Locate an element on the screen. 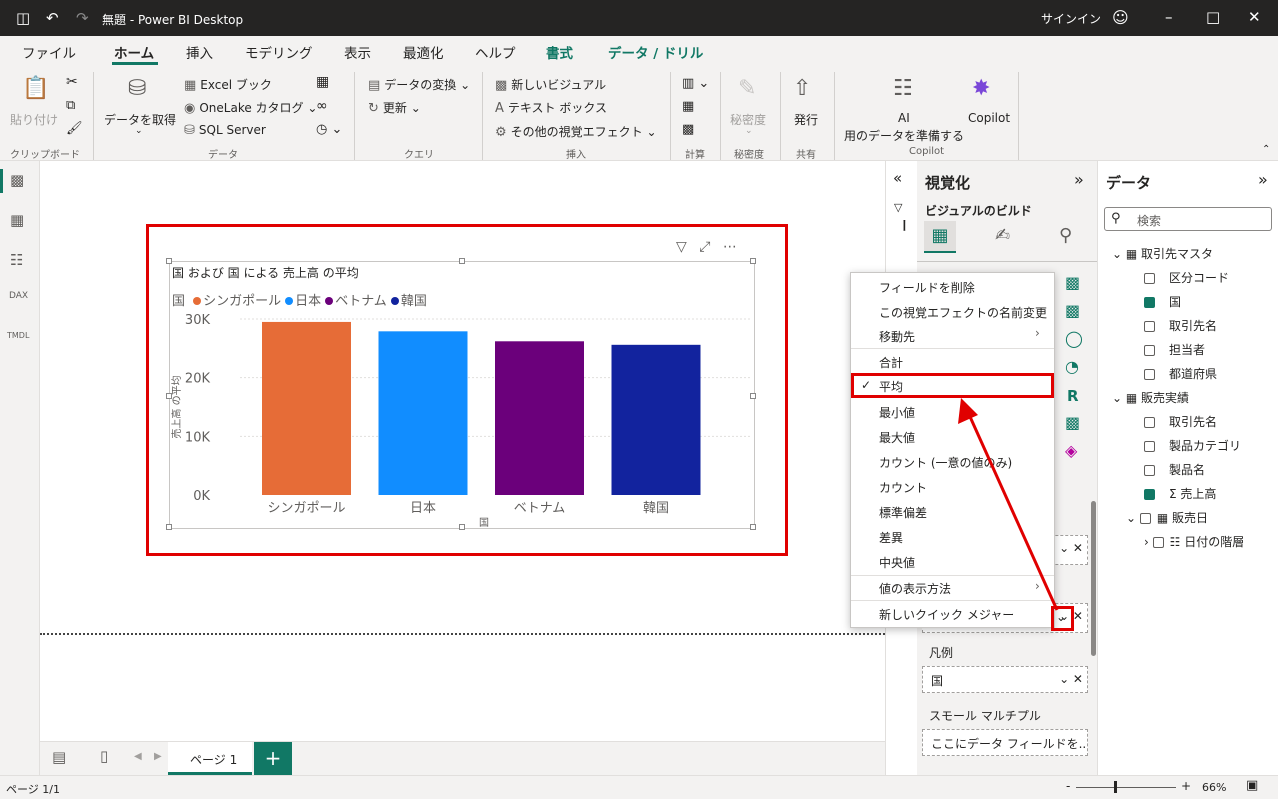  menu-item: 移動先 is located at coordinates (897, 336).